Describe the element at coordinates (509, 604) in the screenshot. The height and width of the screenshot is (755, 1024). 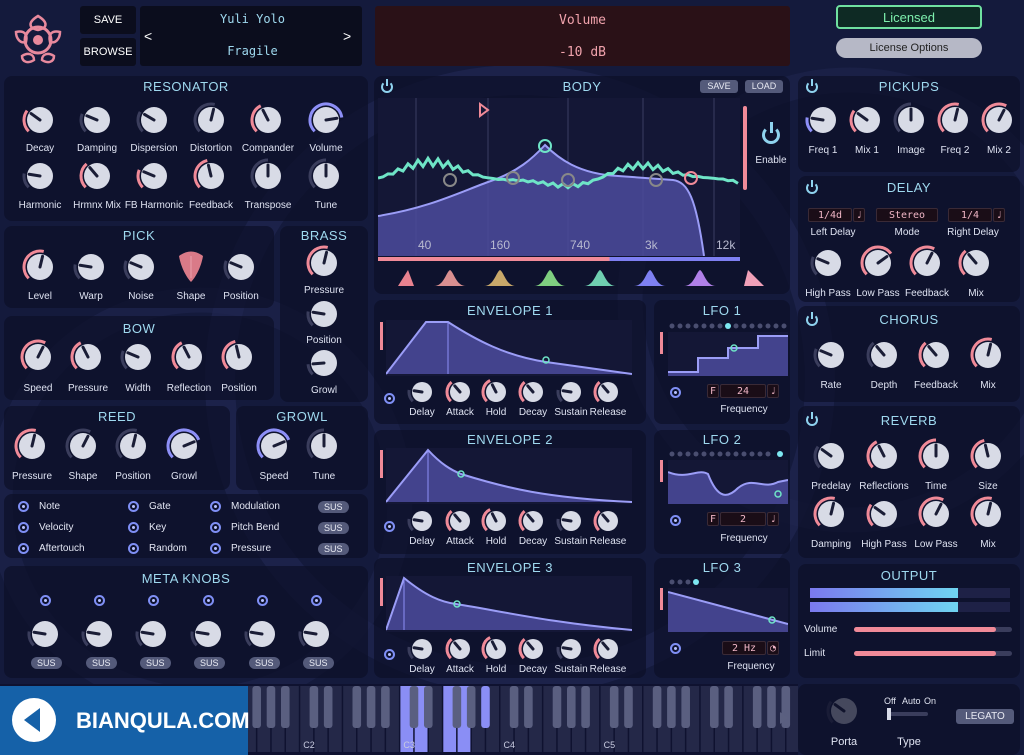
I see `envelope3-graph` at that location.